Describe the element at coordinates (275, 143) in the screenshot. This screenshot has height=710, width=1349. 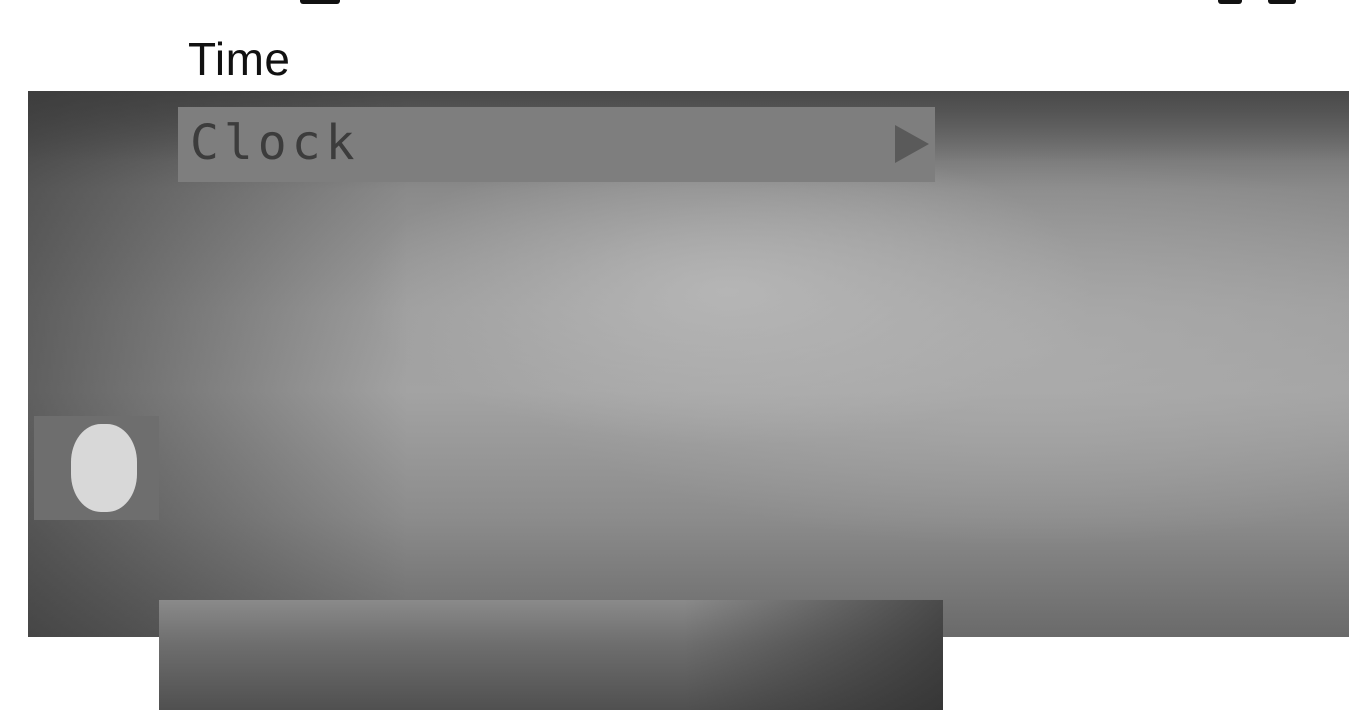
I see `menu-item-label: Clock` at that location.